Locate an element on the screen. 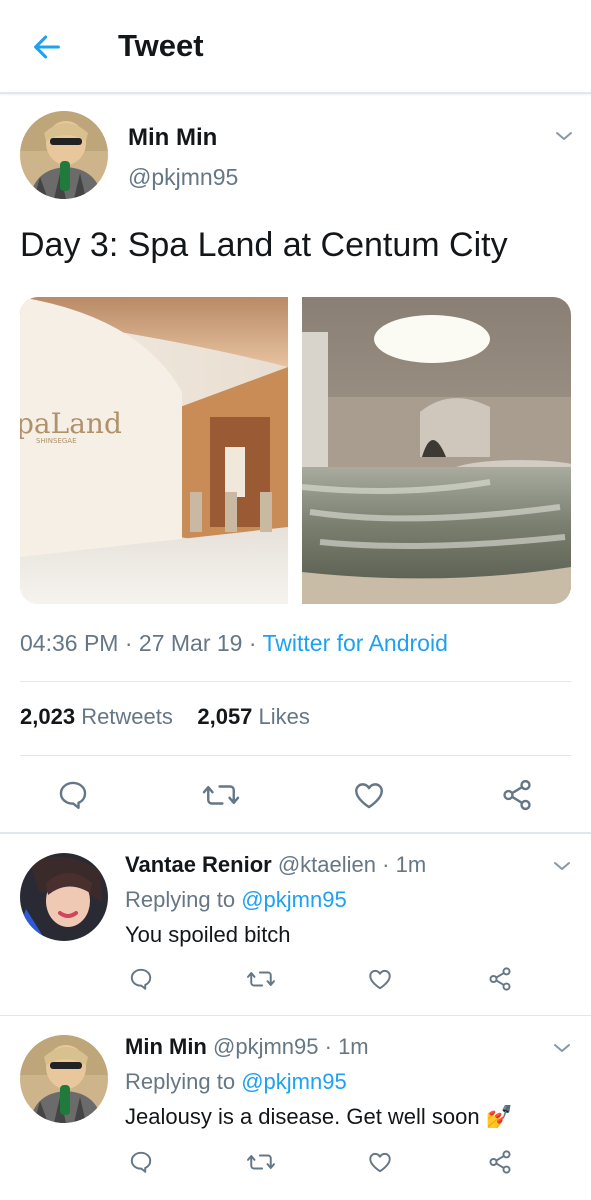  likes-count: 2,057 is located at coordinates (225, 716).